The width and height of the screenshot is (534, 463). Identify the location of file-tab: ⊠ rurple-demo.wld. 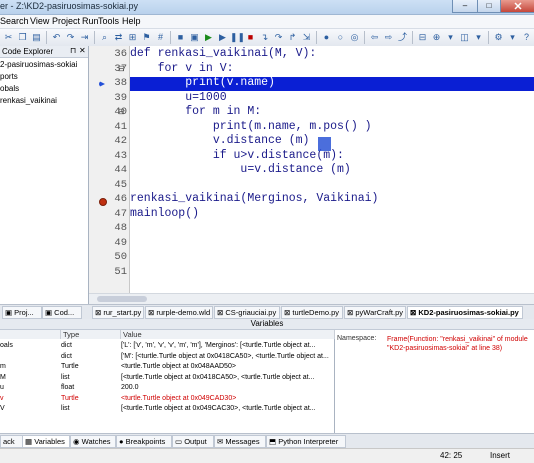
(179, 312).